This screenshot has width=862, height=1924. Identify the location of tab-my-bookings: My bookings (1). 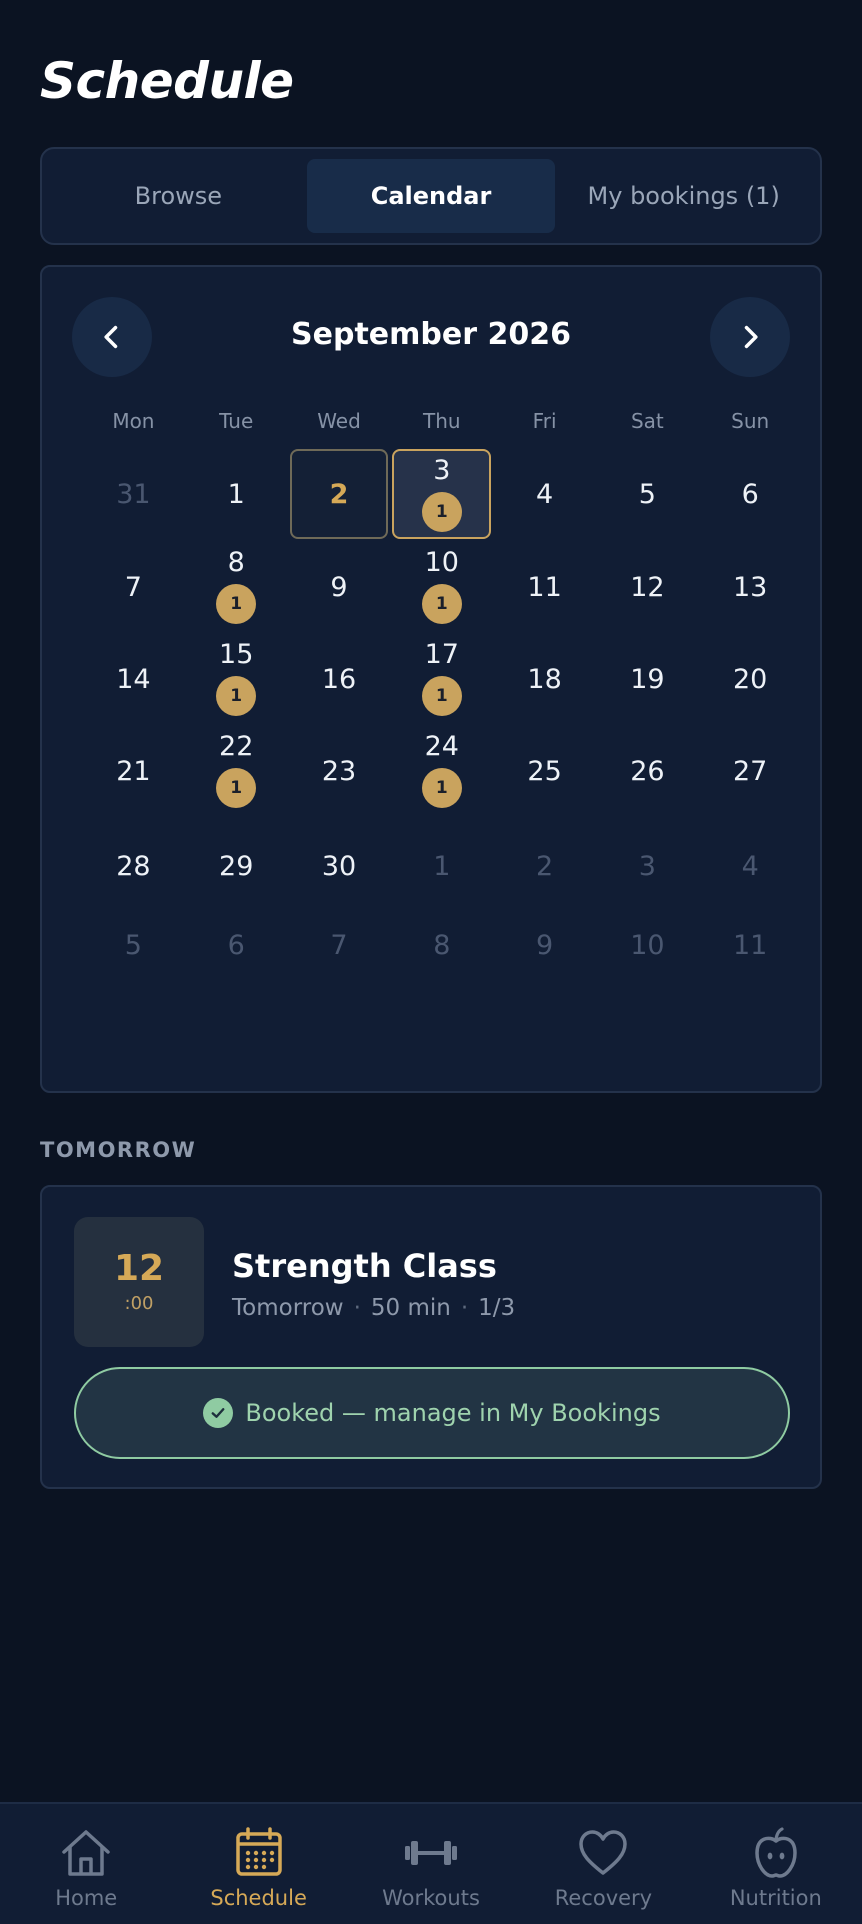
(683, 196).